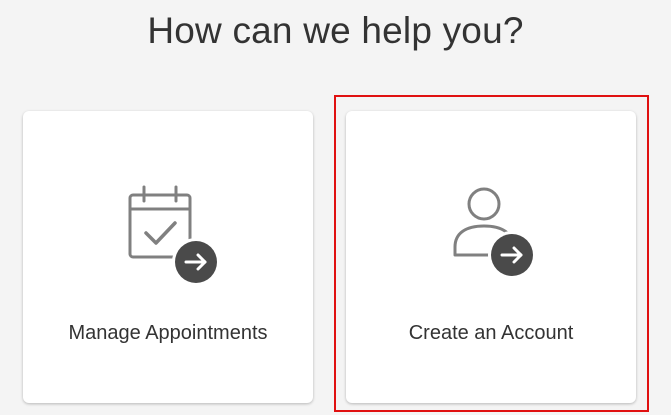  I want to click on create-account-label: Create an Account, so click(491, 333).